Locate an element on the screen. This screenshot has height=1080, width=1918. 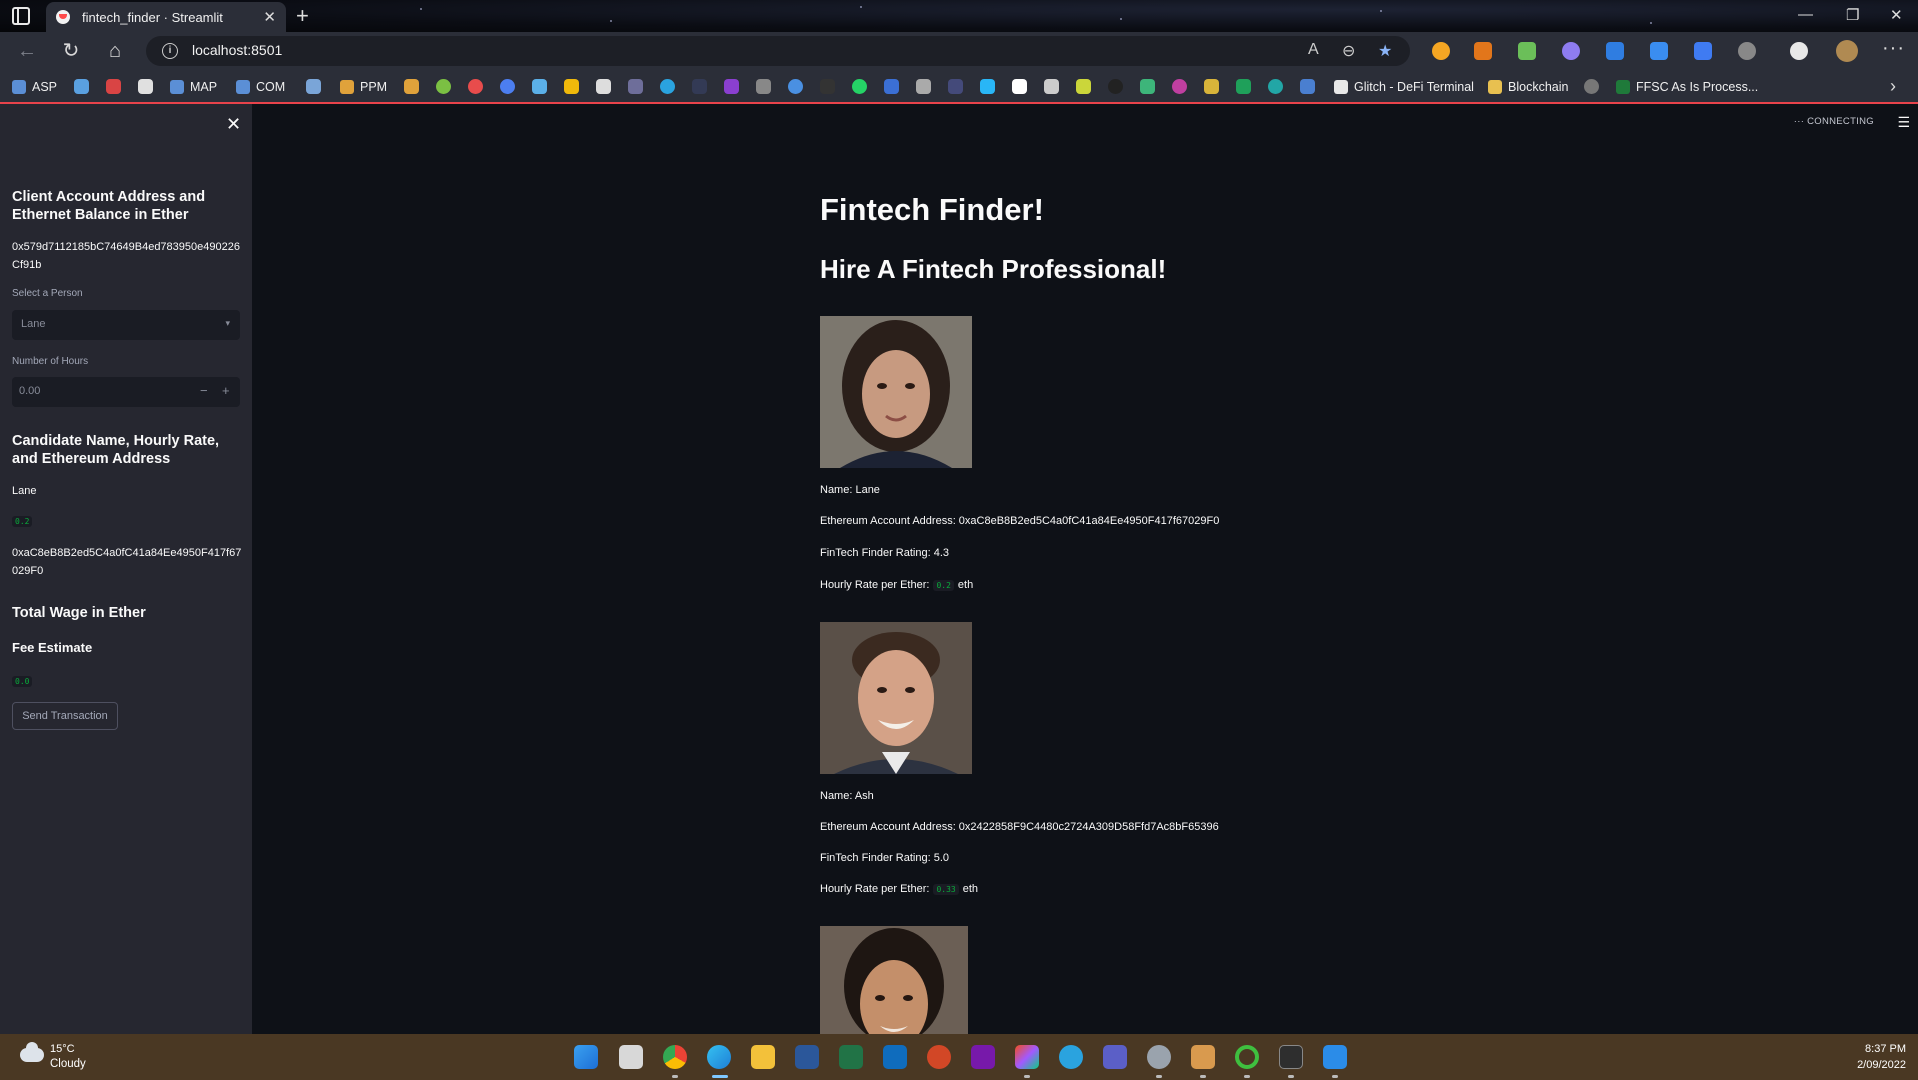
browser-menu-icon: ··· is located at coordinates (1893, 48).